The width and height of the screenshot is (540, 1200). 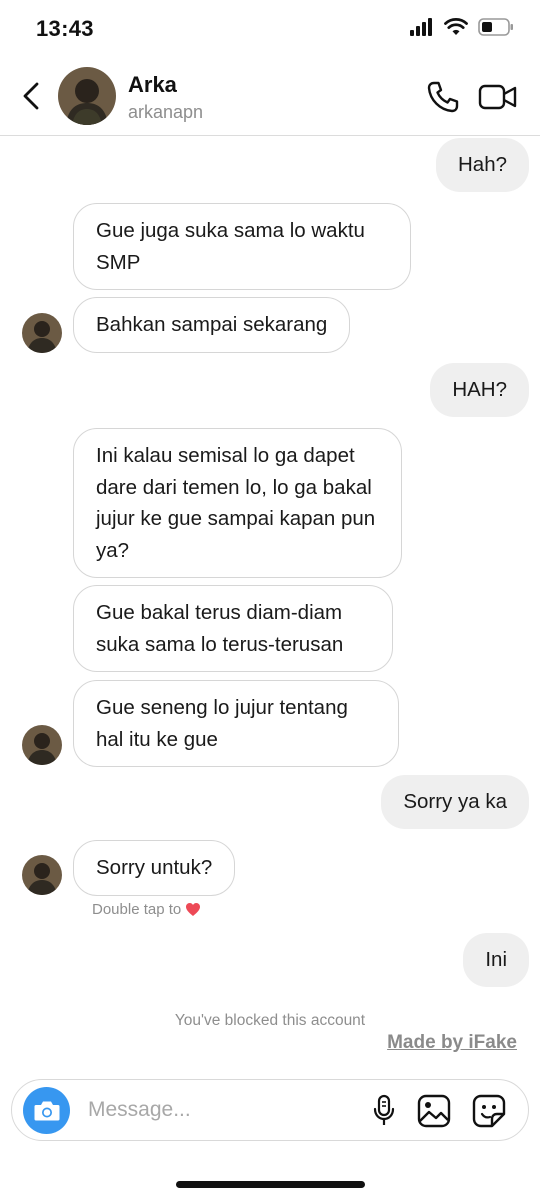 I want to click on contact-name: Arka, so click(x=152, y=85).